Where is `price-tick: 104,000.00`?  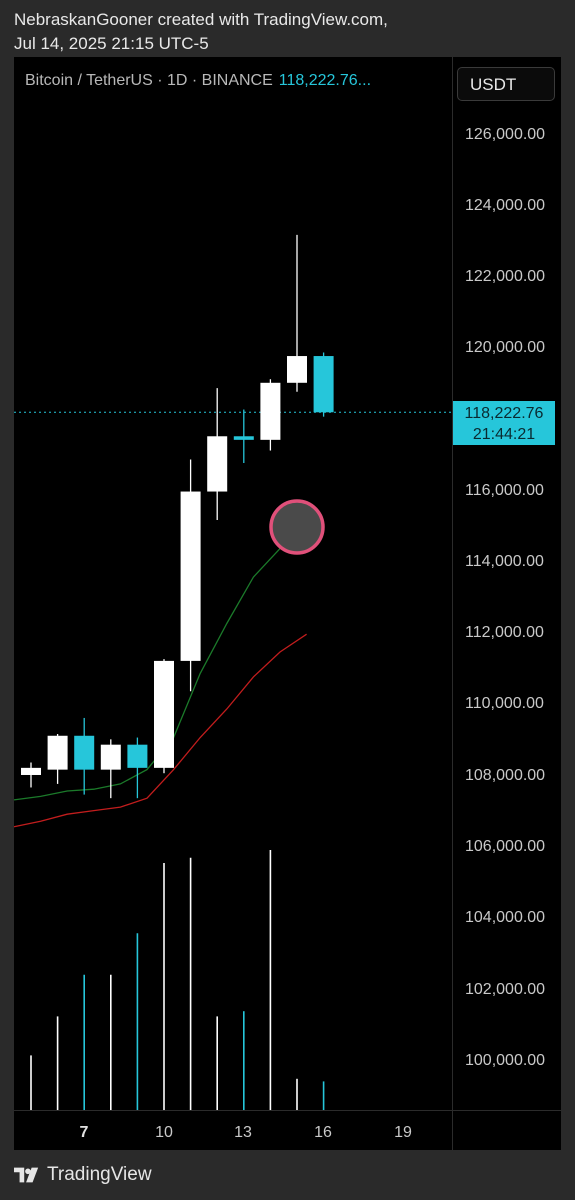
price-tick: 104,000.00 is located at coordinates (505, 917).